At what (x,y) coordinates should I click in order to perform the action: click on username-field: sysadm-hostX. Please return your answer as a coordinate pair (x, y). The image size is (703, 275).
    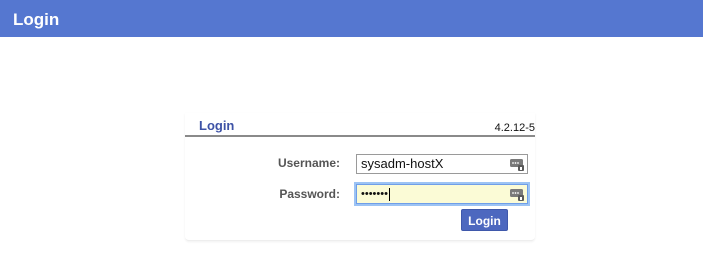
    Looking at the image, I should click on (442, 164).